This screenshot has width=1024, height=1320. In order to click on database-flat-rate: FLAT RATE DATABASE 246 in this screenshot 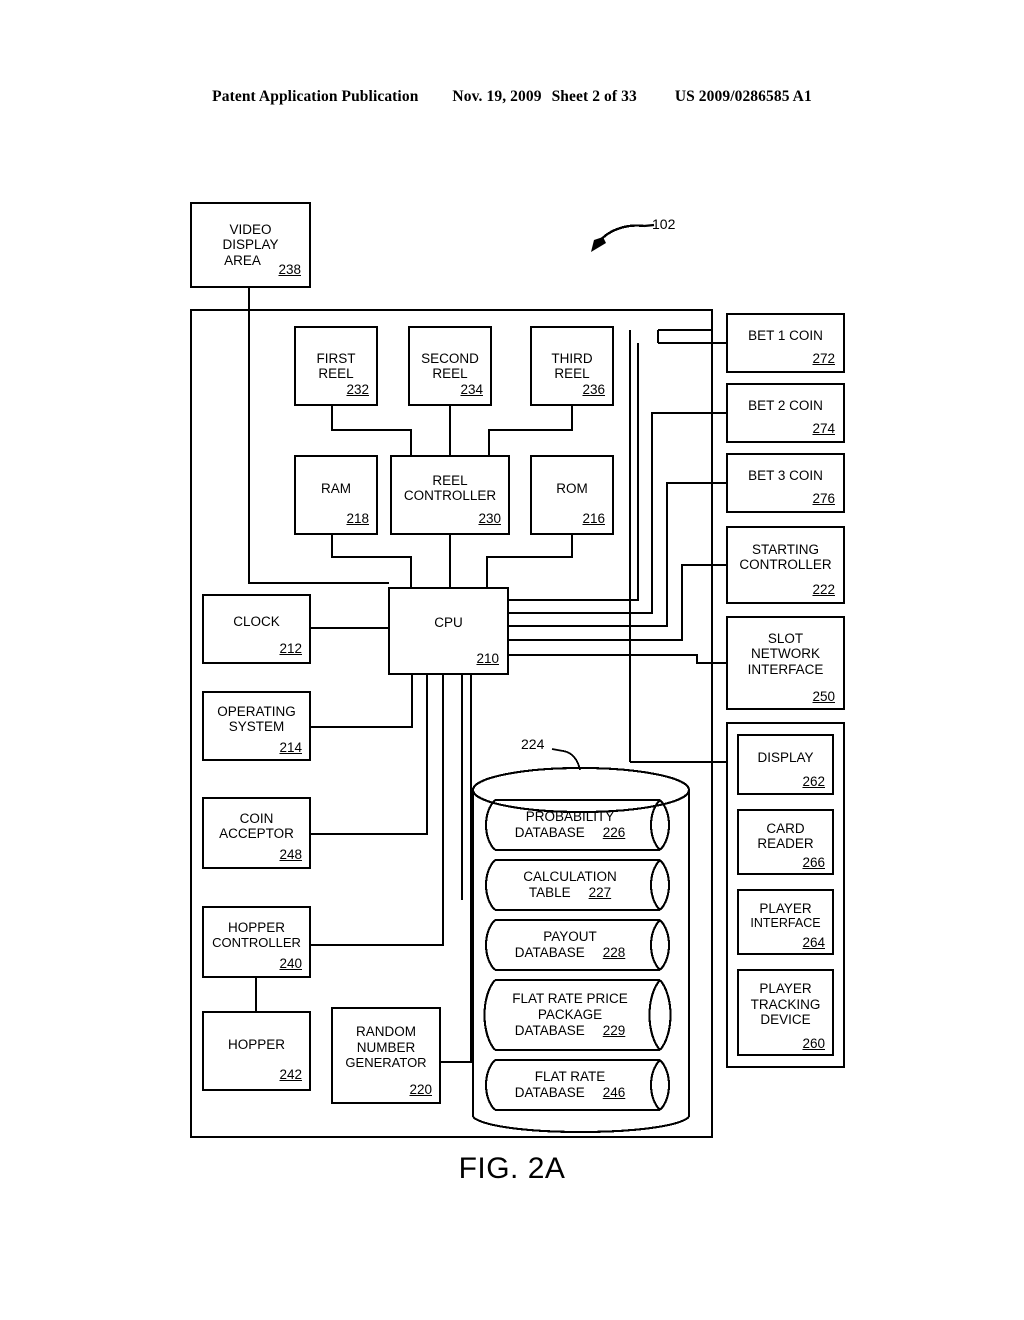, I will do `click(570, 1085)`.